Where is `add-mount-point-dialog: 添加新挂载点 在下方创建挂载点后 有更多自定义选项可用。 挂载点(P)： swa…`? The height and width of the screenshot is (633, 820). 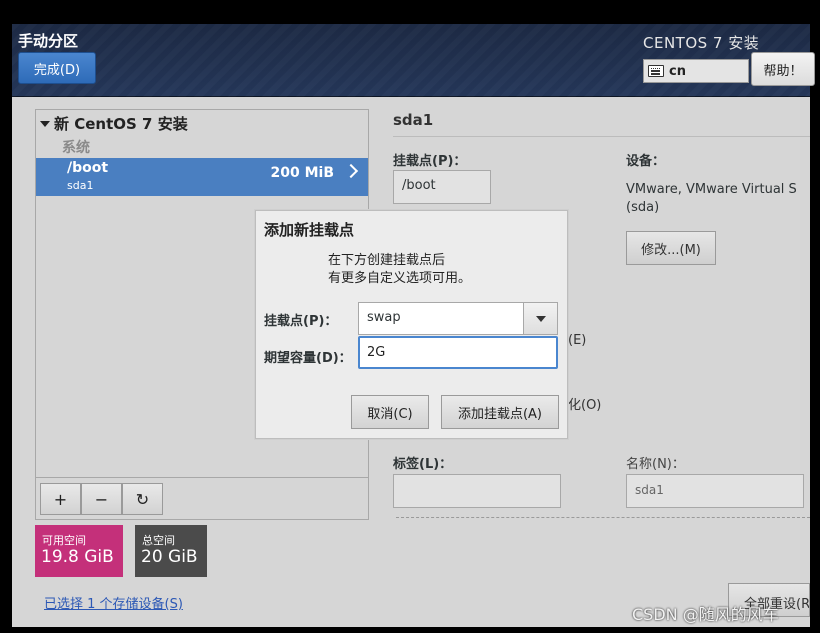
add-mount-point-dialog: 添加新挂载点 在下方创建挂载点后 有更多自定义选项可用。 挂载点(P)： swa… is located at coordinates (411, 324).